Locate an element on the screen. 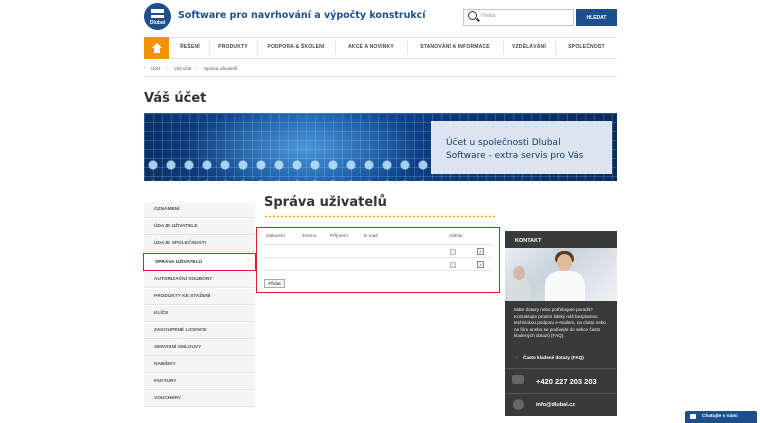 The height and width of the screenshot is (423, 760). column-header-osloveni: Oslovení is located at coordinates (275, 236).